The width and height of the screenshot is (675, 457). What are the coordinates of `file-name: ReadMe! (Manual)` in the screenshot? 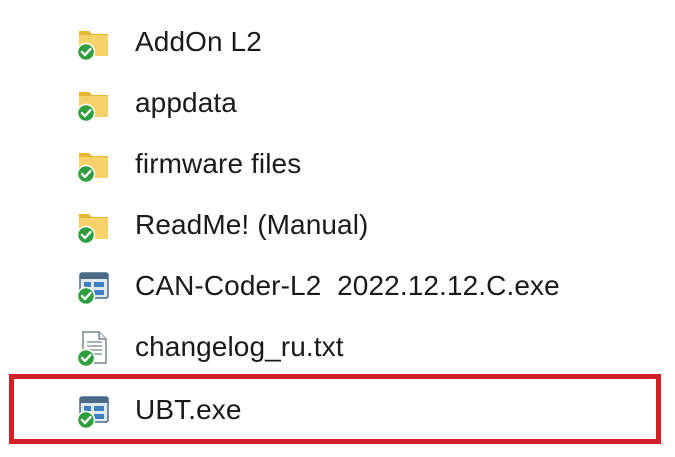 It's located at (252, 224).